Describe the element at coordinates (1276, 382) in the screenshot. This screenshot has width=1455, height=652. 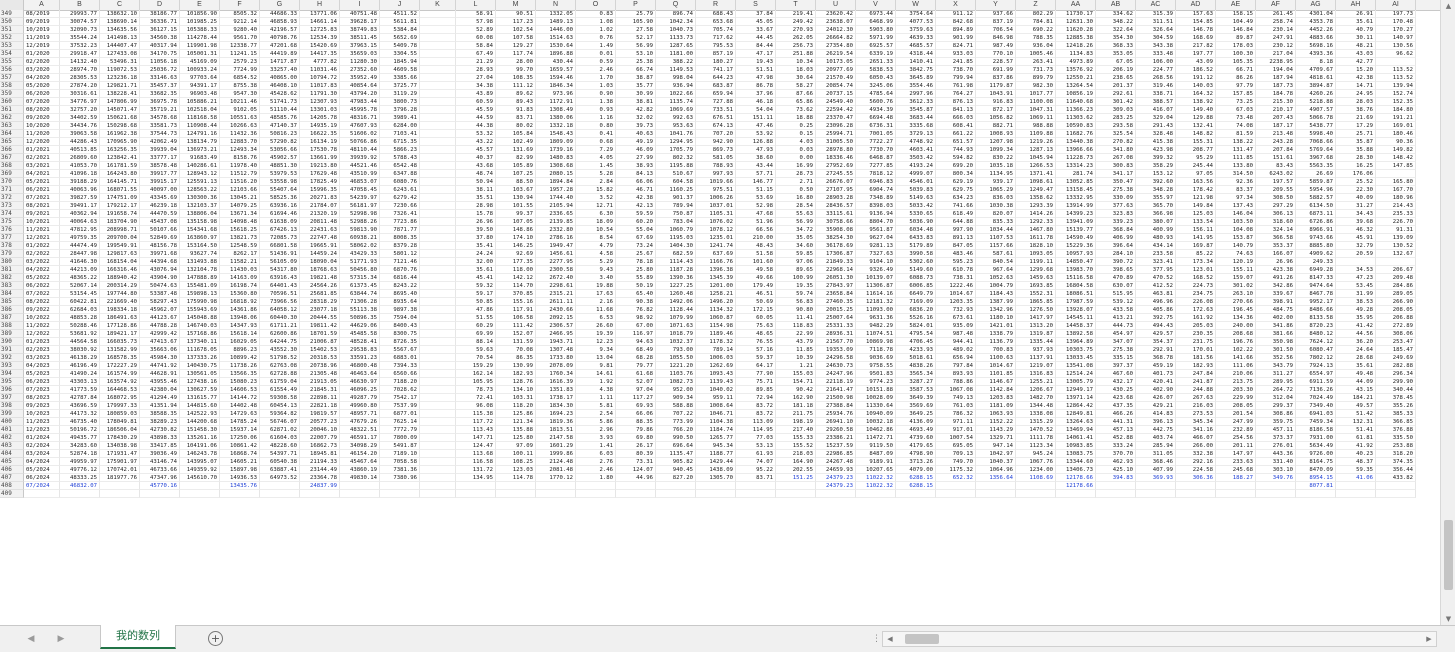
I see `table-cell: 289.95` at that location.